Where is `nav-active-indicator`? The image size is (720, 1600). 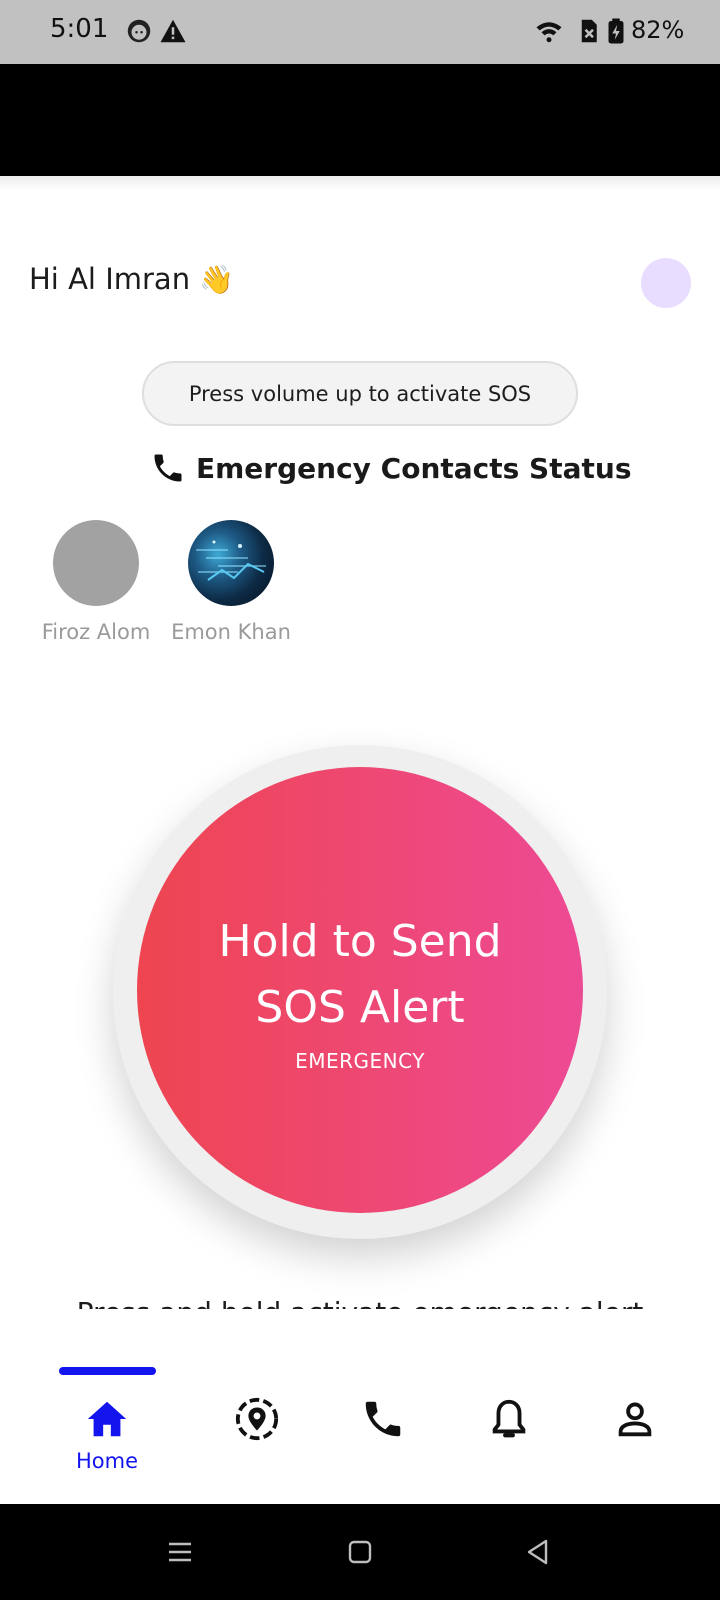 nav-active-indicator is located at coordinates (107, 1371).